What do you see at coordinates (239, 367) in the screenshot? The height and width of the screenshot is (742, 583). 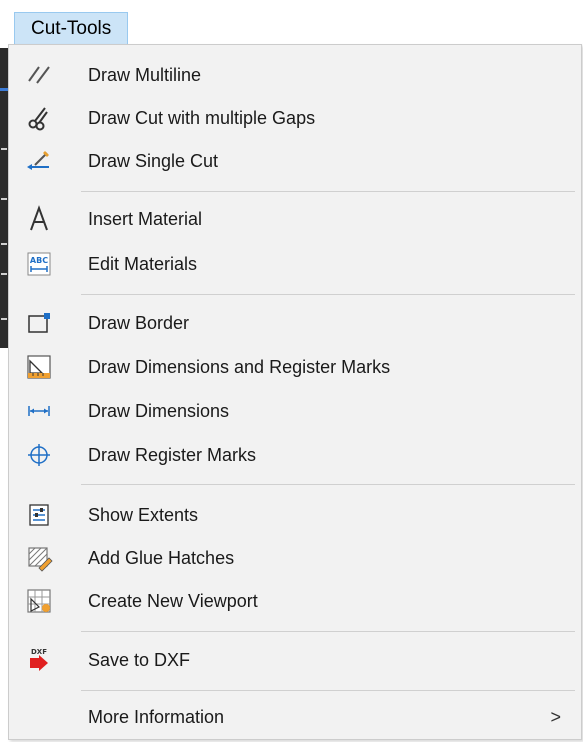 I see `menu-item-label: Draw Dimensions and Register Marks` at bounding box center [239, 367].